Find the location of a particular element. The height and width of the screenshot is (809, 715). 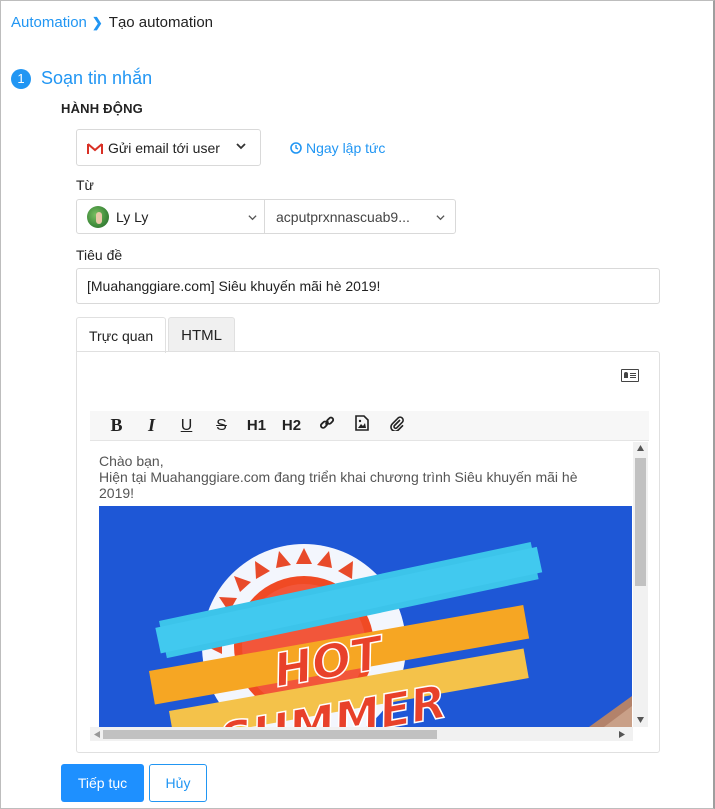

tab-html: HTML is located at coordinates (201, 334).